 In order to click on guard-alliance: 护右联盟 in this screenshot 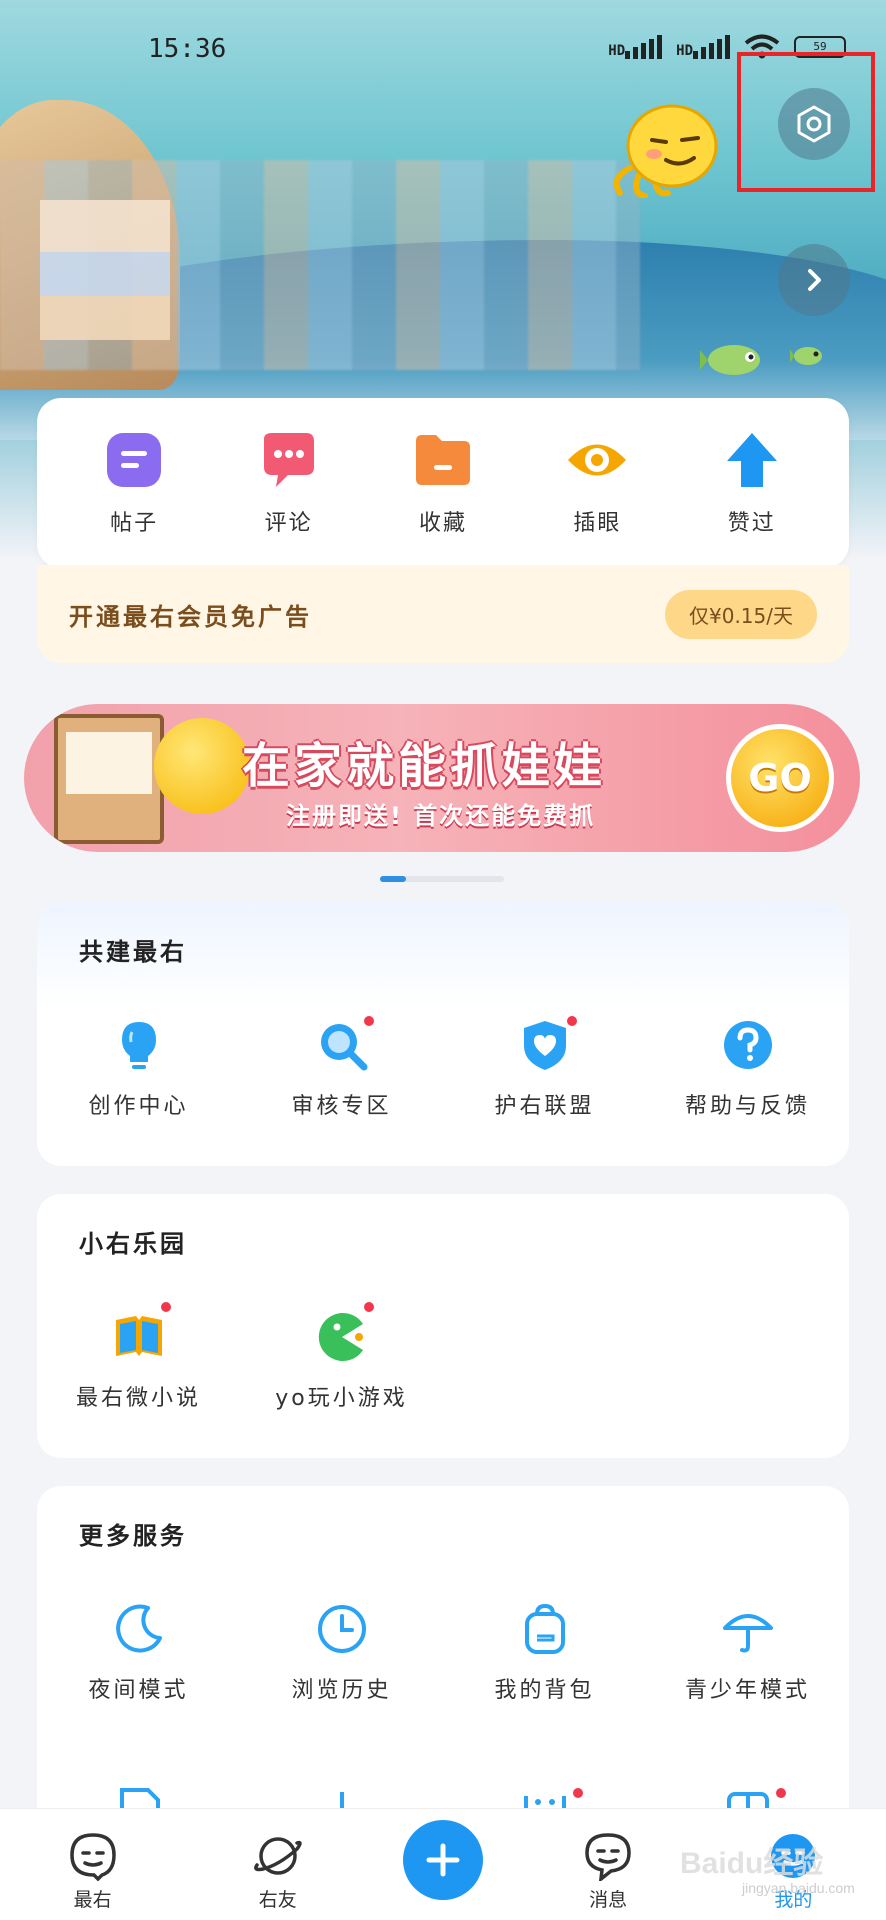, I will do `click(544, 1067)`.